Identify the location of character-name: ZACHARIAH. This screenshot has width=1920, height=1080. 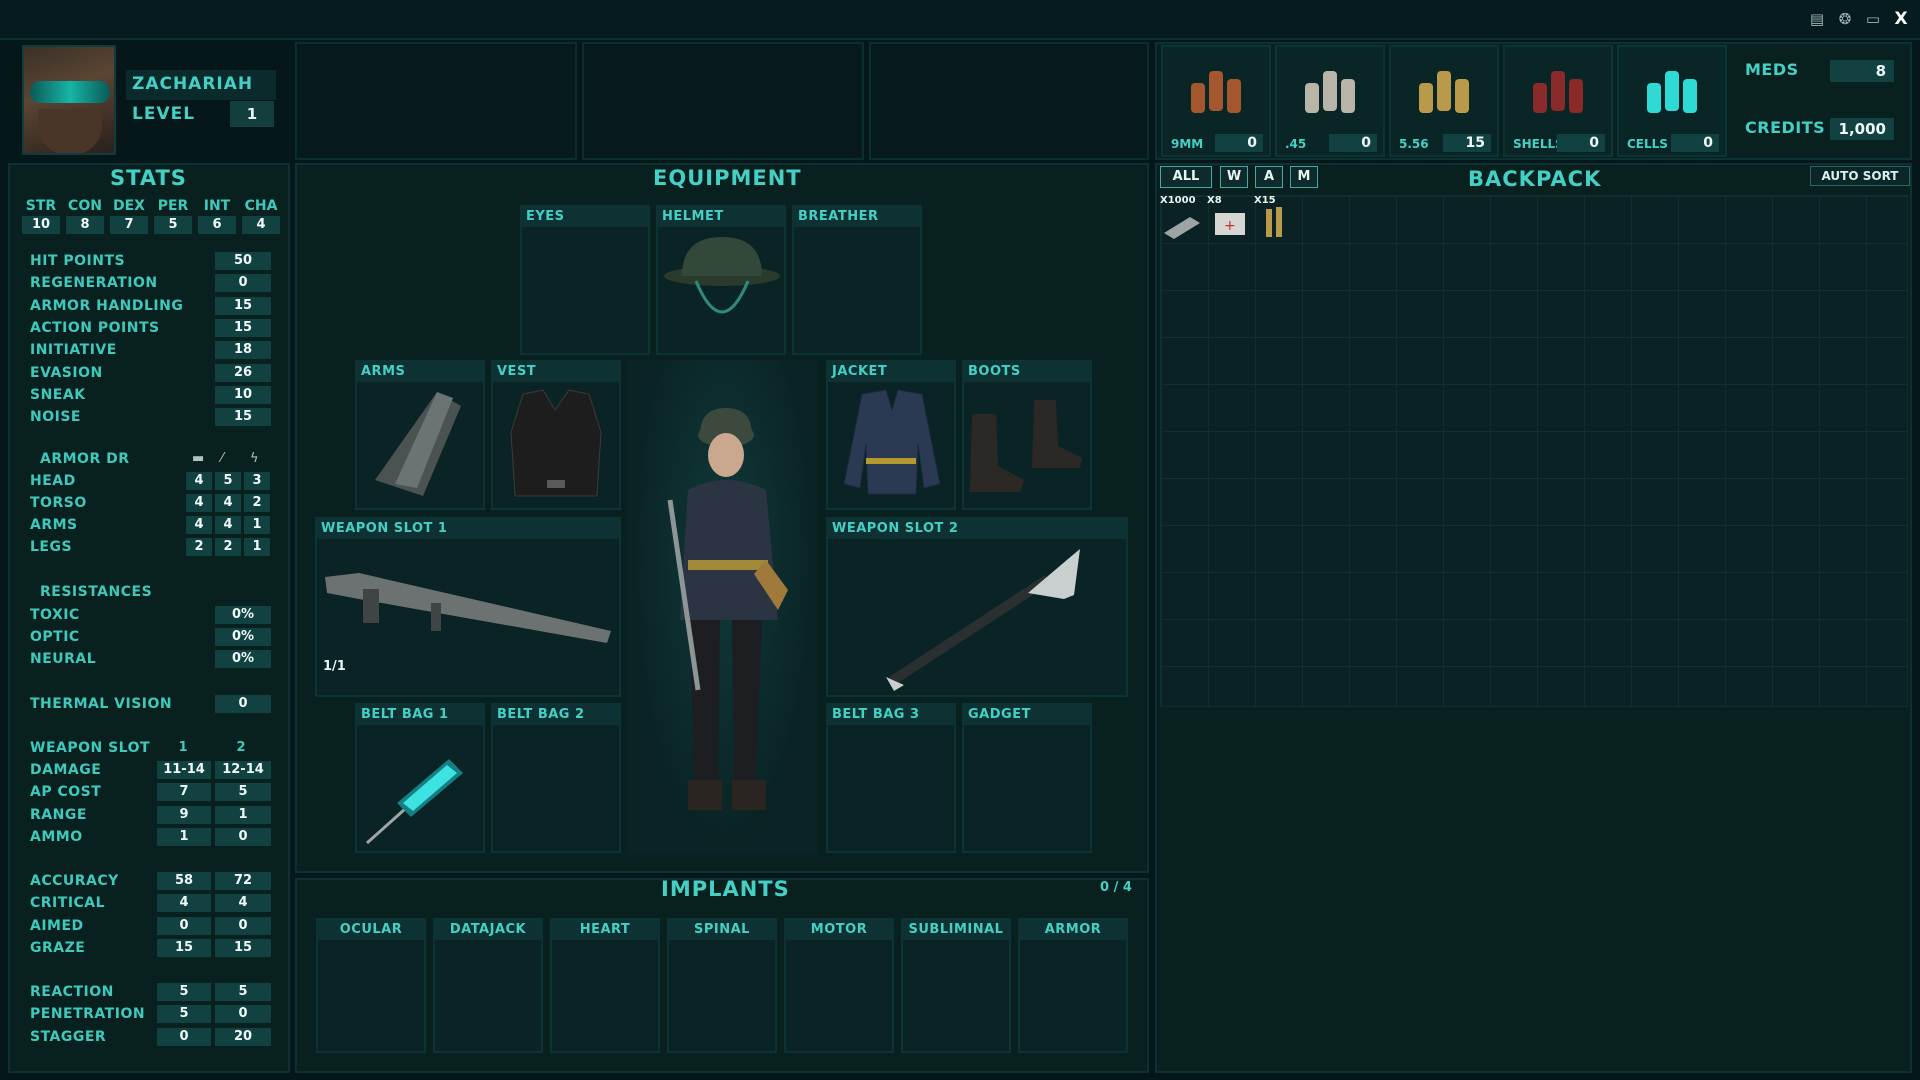
(193, 84).